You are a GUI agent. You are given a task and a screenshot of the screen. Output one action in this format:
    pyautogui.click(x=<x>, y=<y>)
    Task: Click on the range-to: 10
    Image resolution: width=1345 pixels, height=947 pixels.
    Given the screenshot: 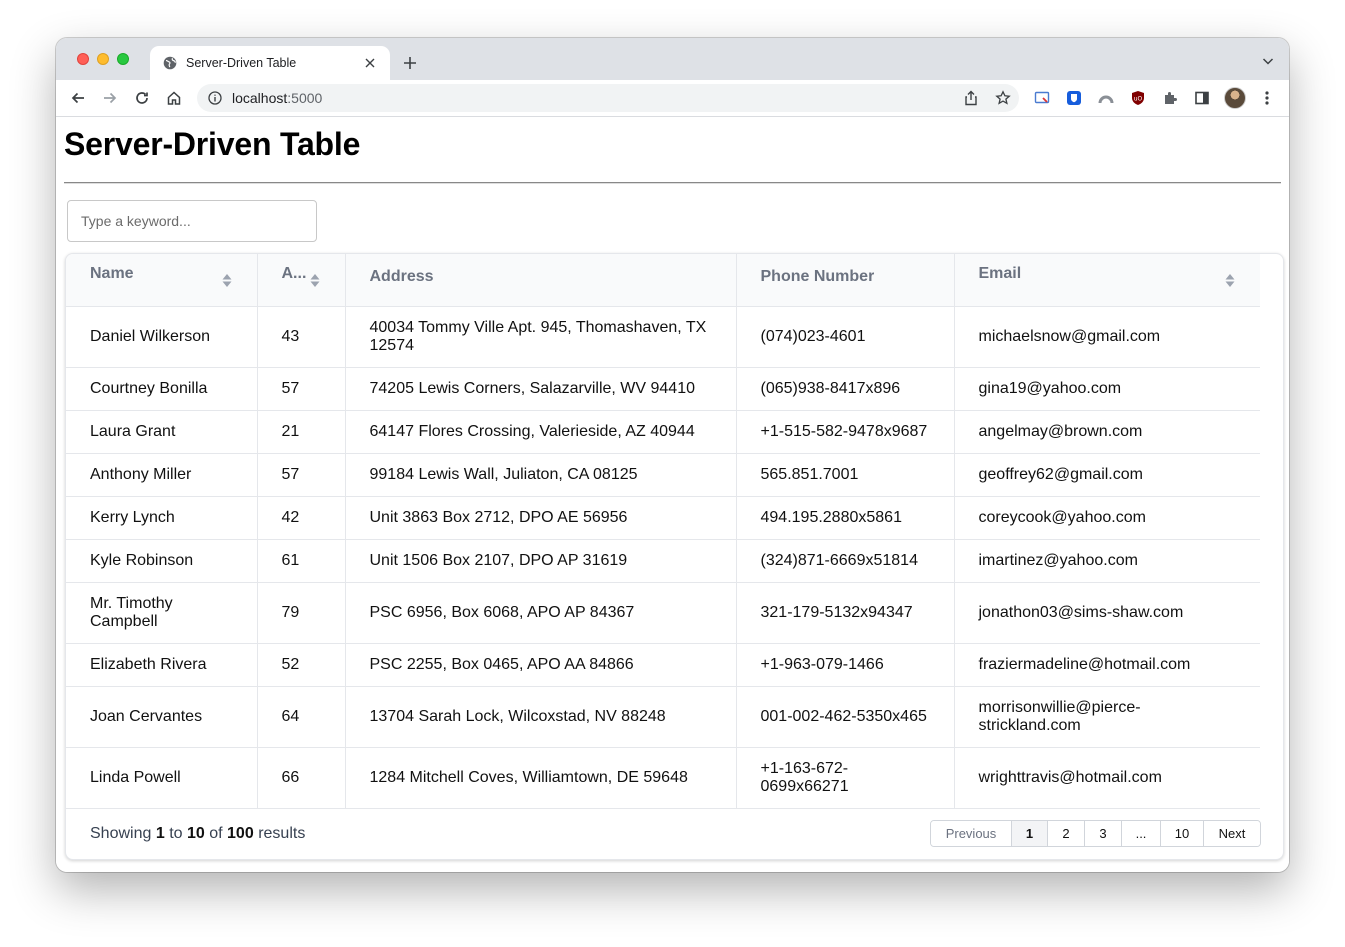 What is the action you would take?
    pyautogui.click(x=195, y=833)
    